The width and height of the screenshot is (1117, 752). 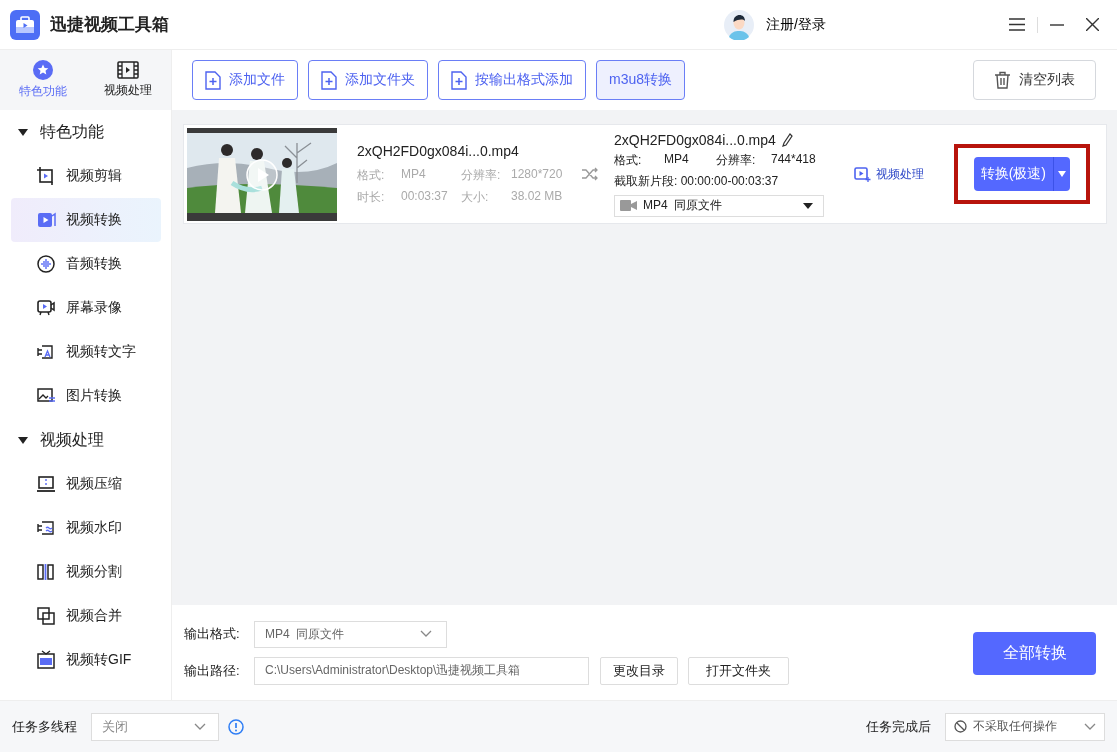 I want to click on sidebar-item: 视频分割, so click(x=86, y=572).